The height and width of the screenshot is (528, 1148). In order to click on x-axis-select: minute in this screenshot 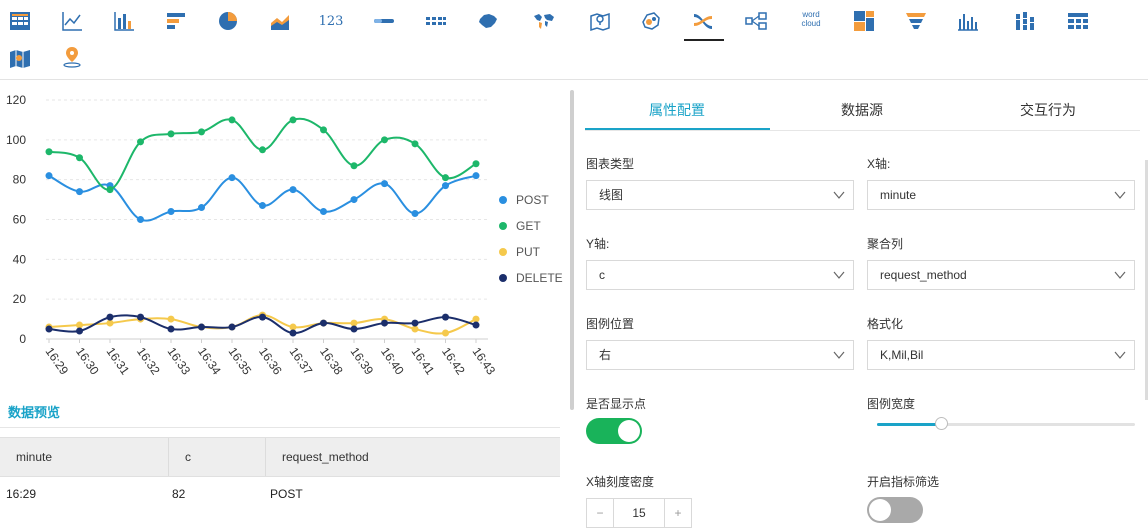, I will do `click(1001, 195)`.